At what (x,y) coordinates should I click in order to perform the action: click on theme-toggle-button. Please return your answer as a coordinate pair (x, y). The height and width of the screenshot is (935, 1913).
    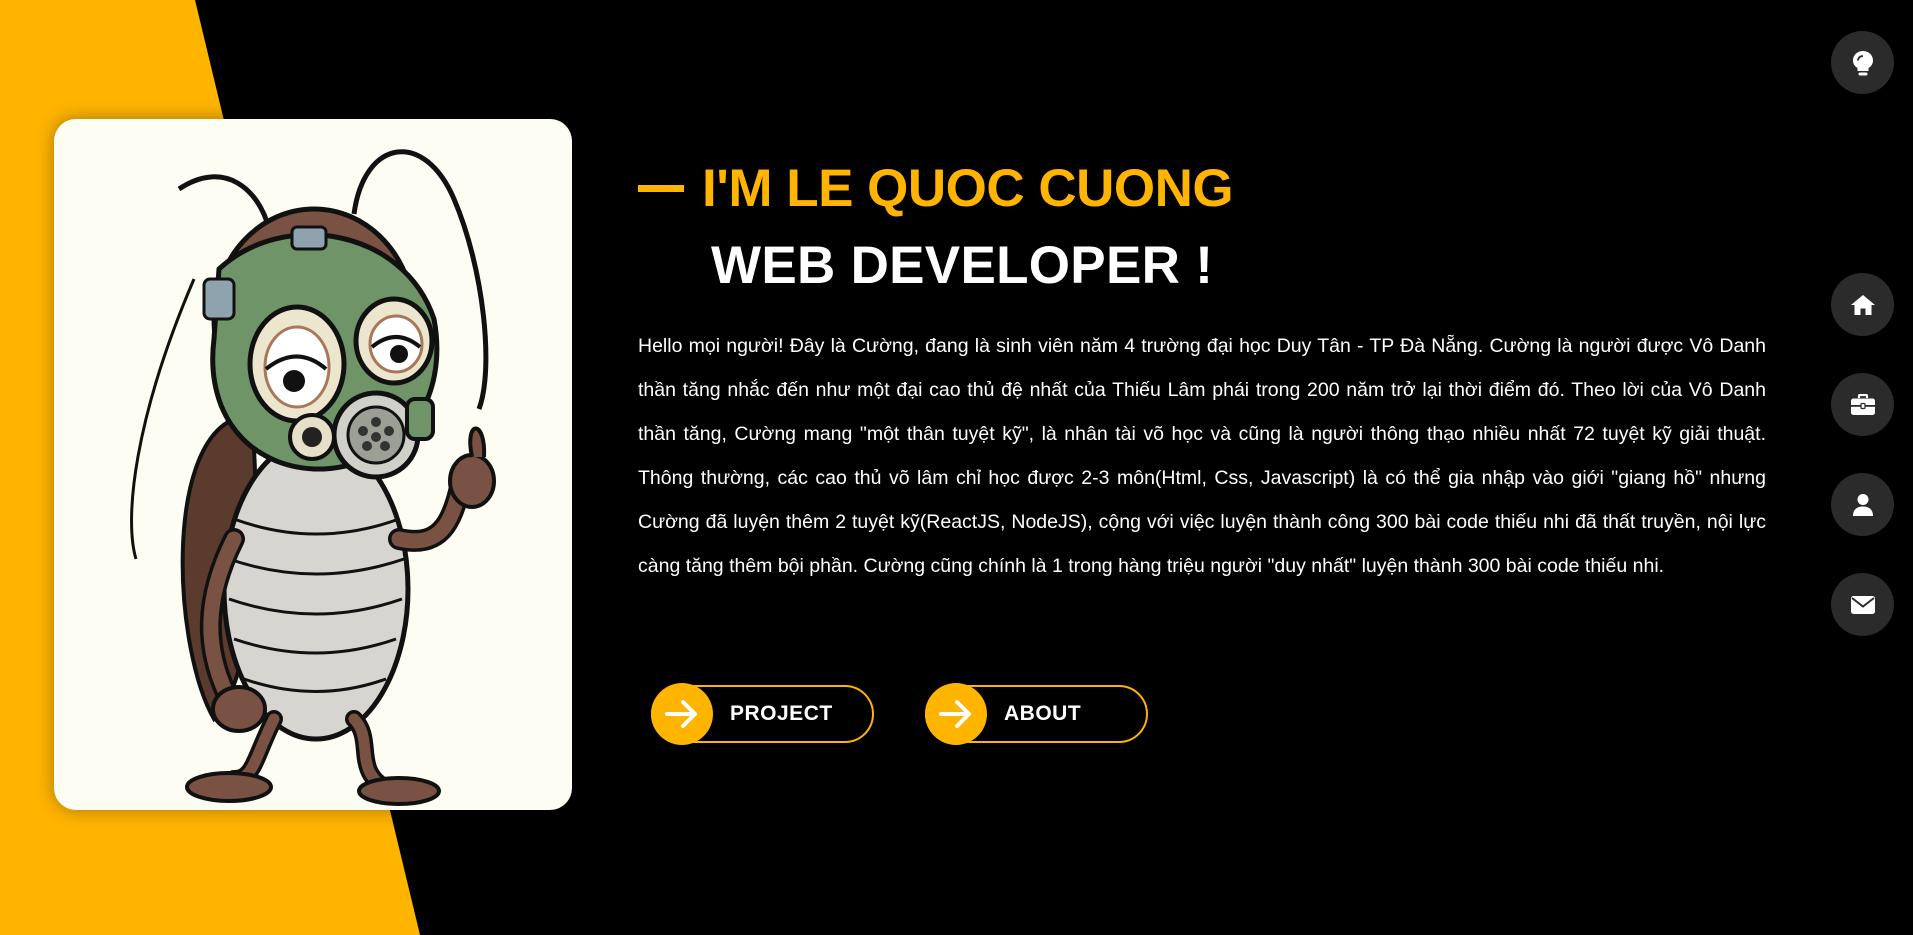
    Looking at the image, I should click on (1862, 62).